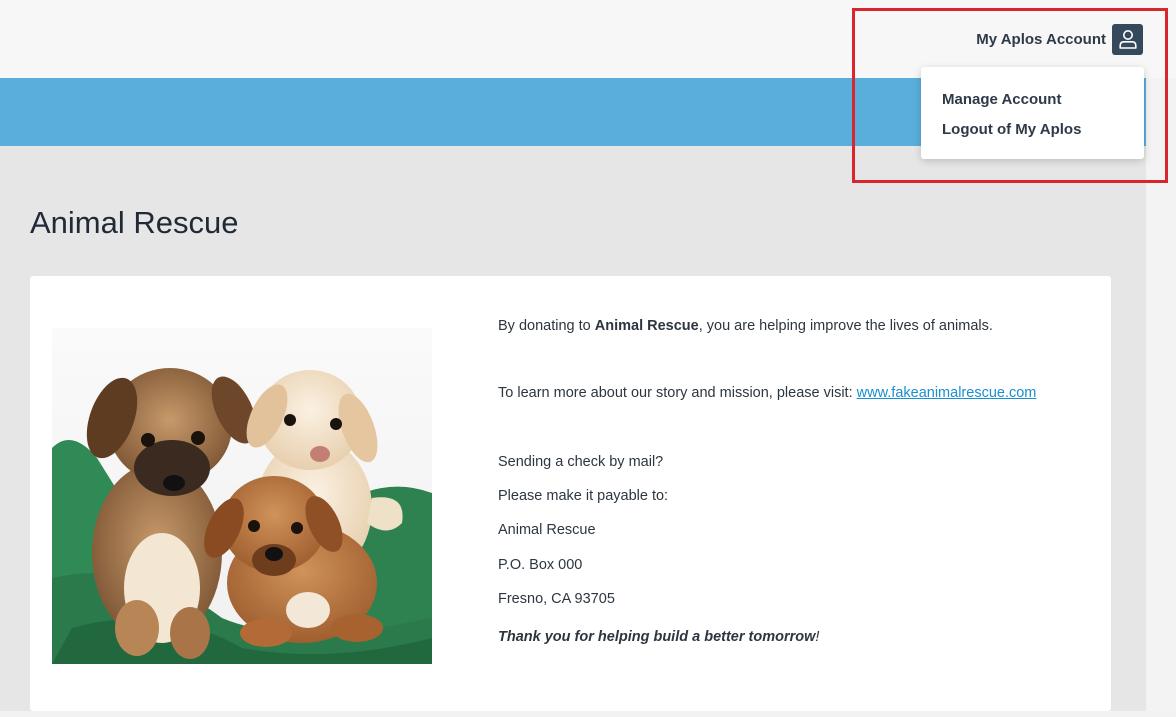 The width and height of the screenshot is (1176, 717). I want to click on address-city: Fresno, CA 93705, so click(556, 599).